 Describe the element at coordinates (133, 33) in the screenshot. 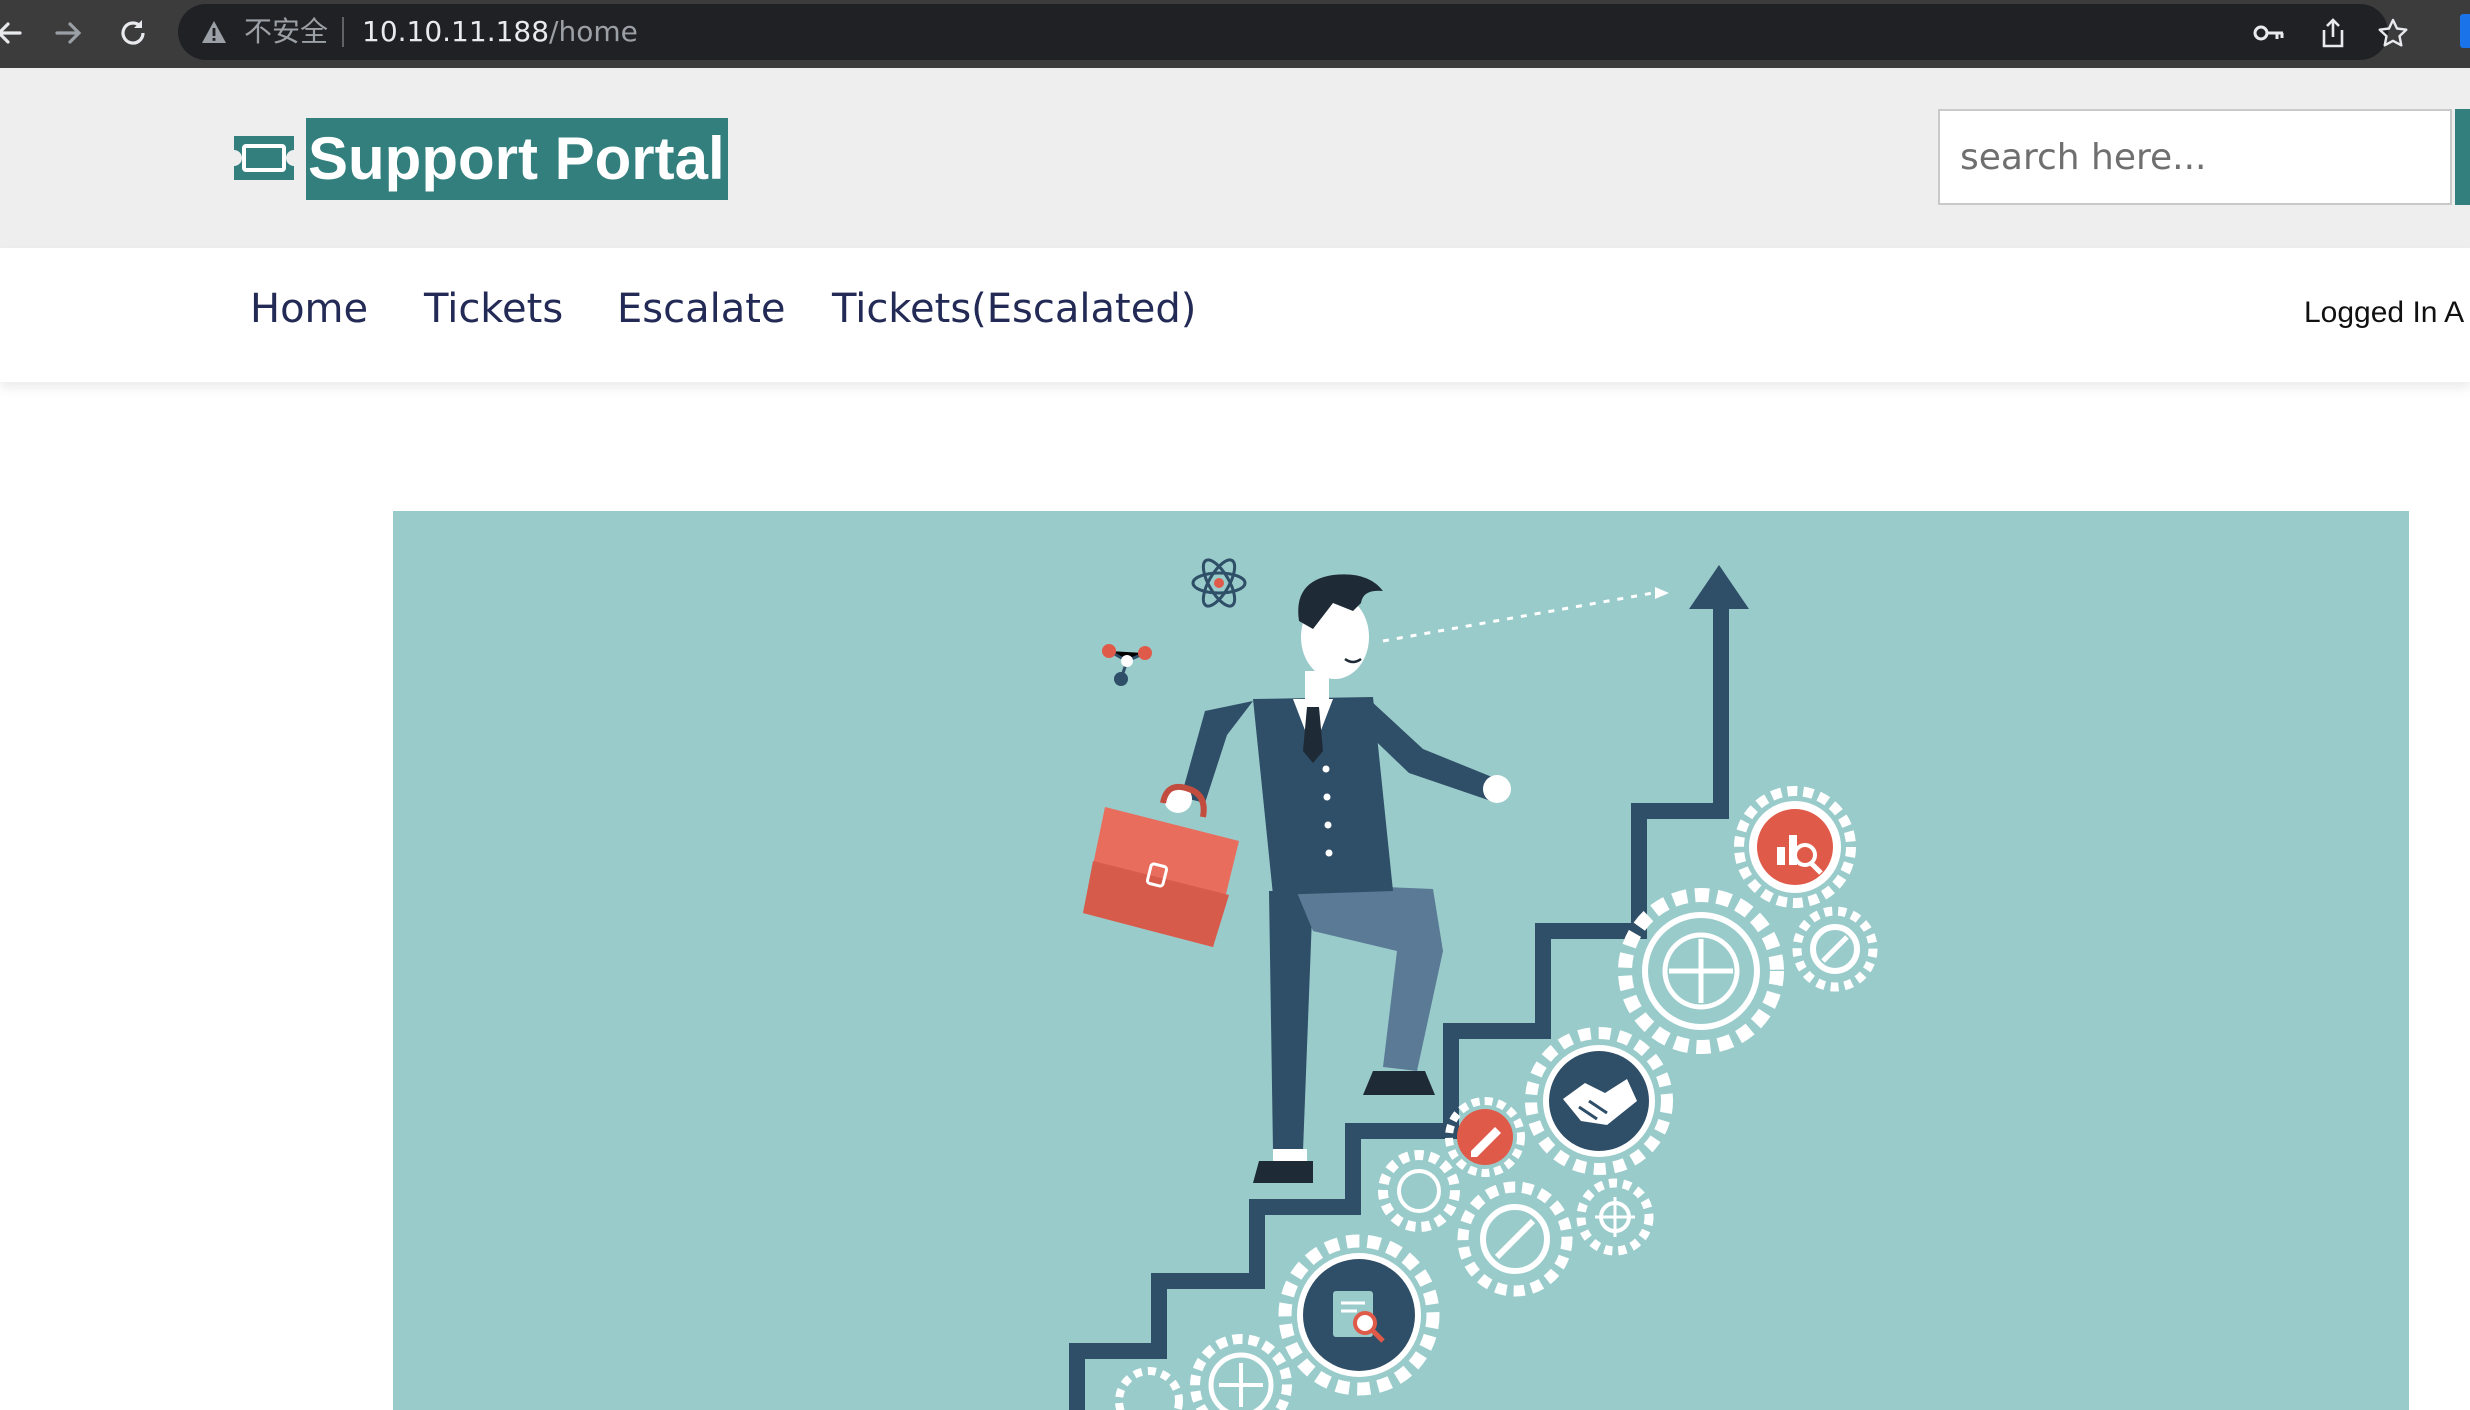

I see `reload-icon` at that location.